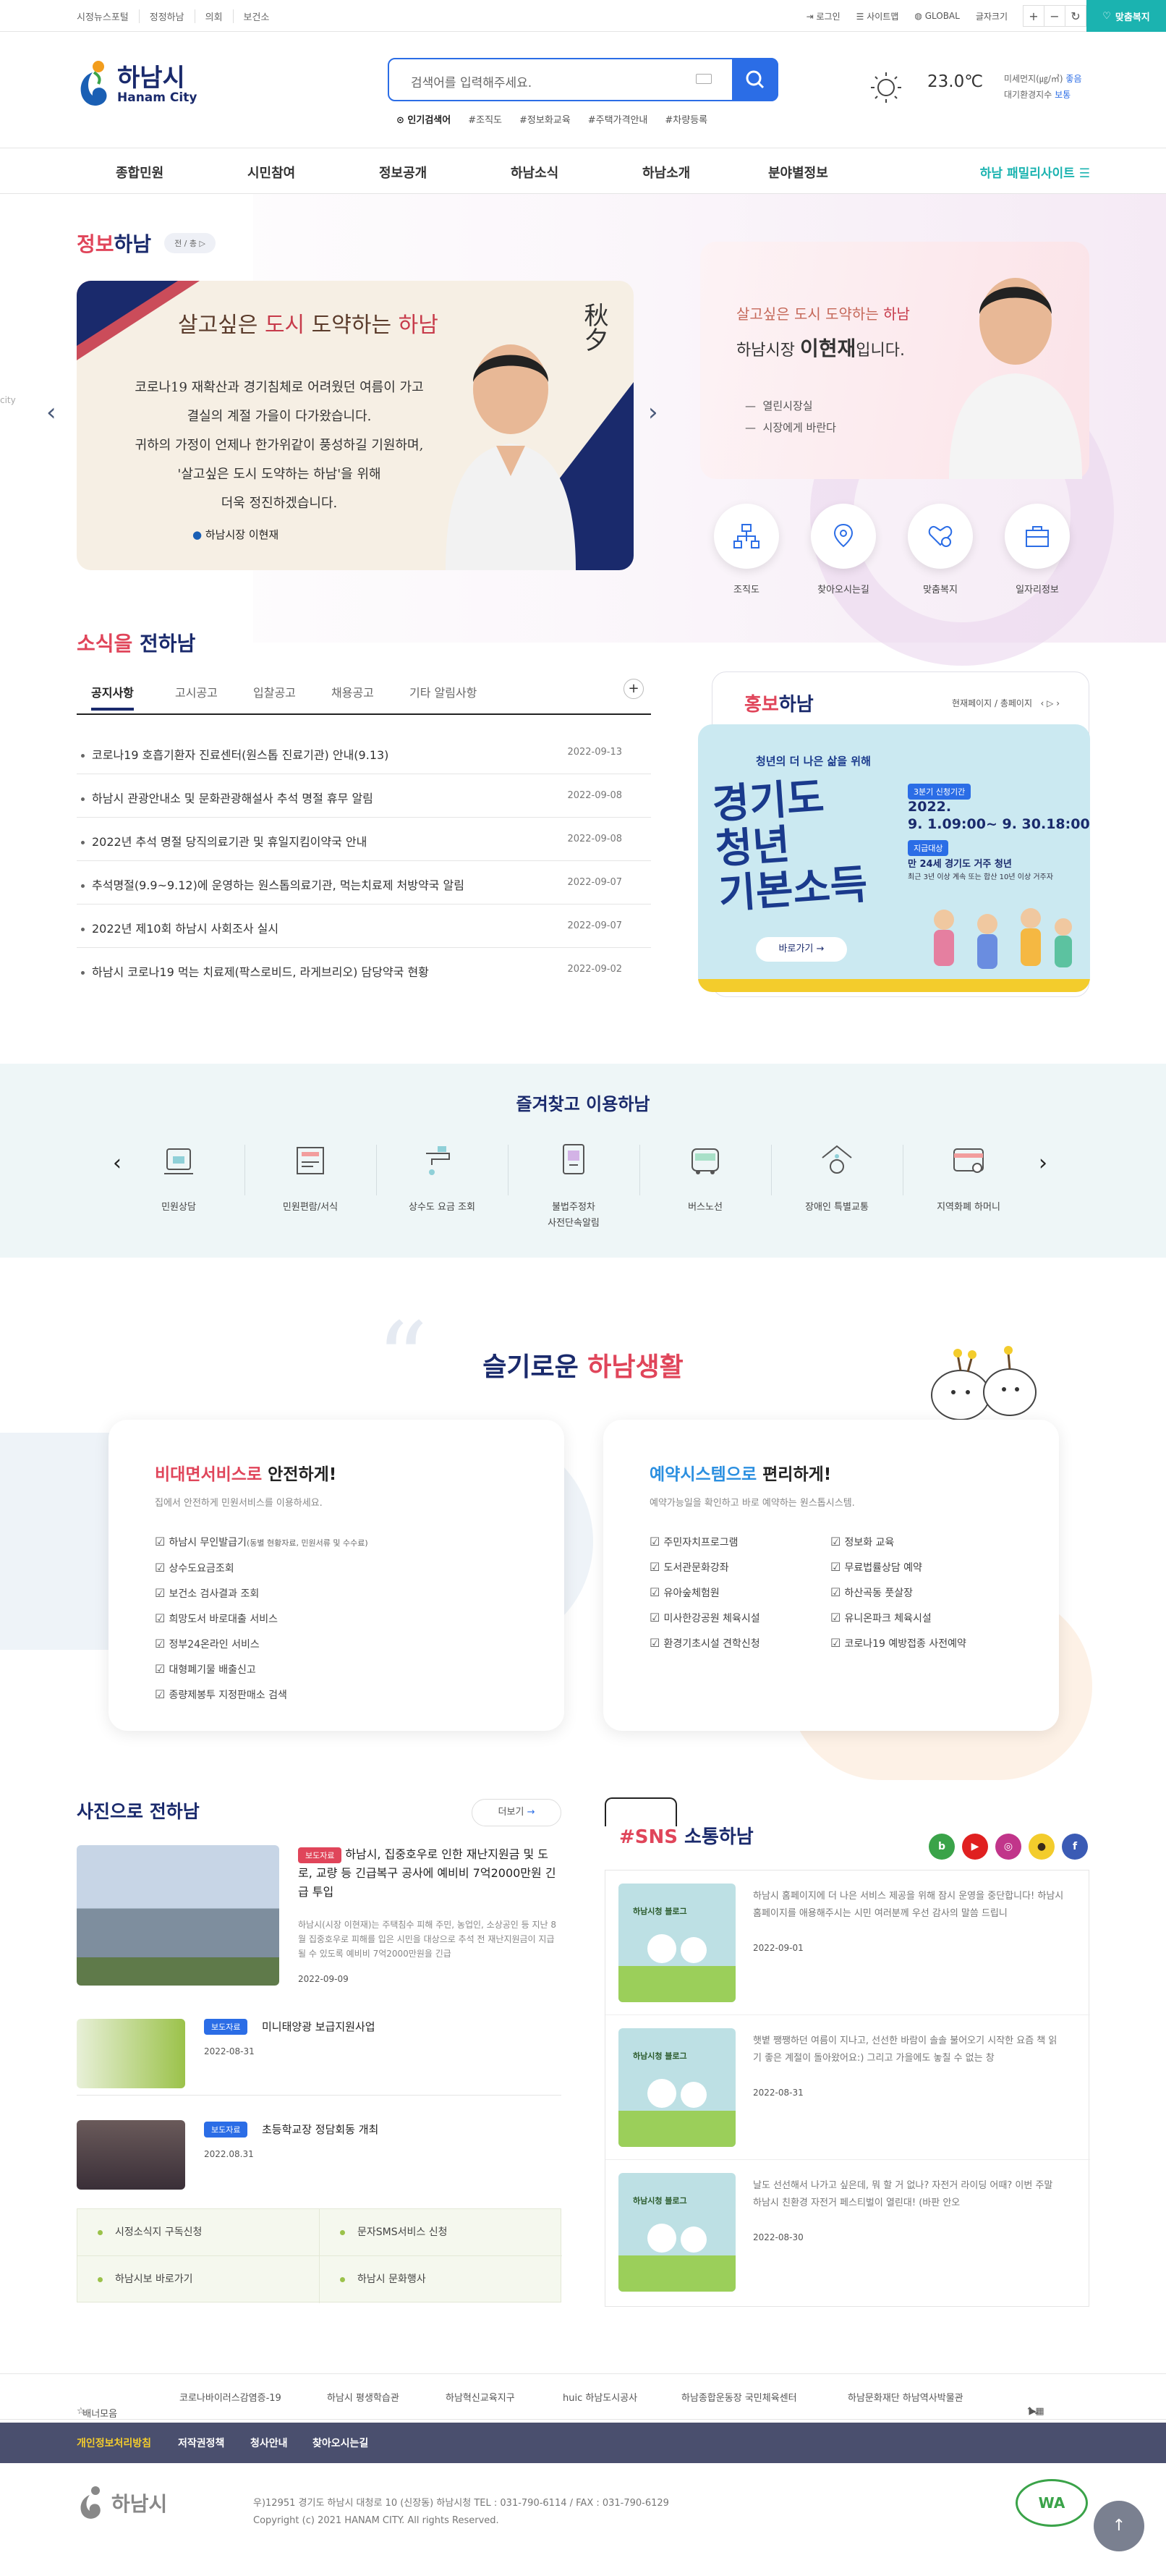 The image size is (1166, 2576). I want to click on tab-notices: 공지사항, so click(112, 697).